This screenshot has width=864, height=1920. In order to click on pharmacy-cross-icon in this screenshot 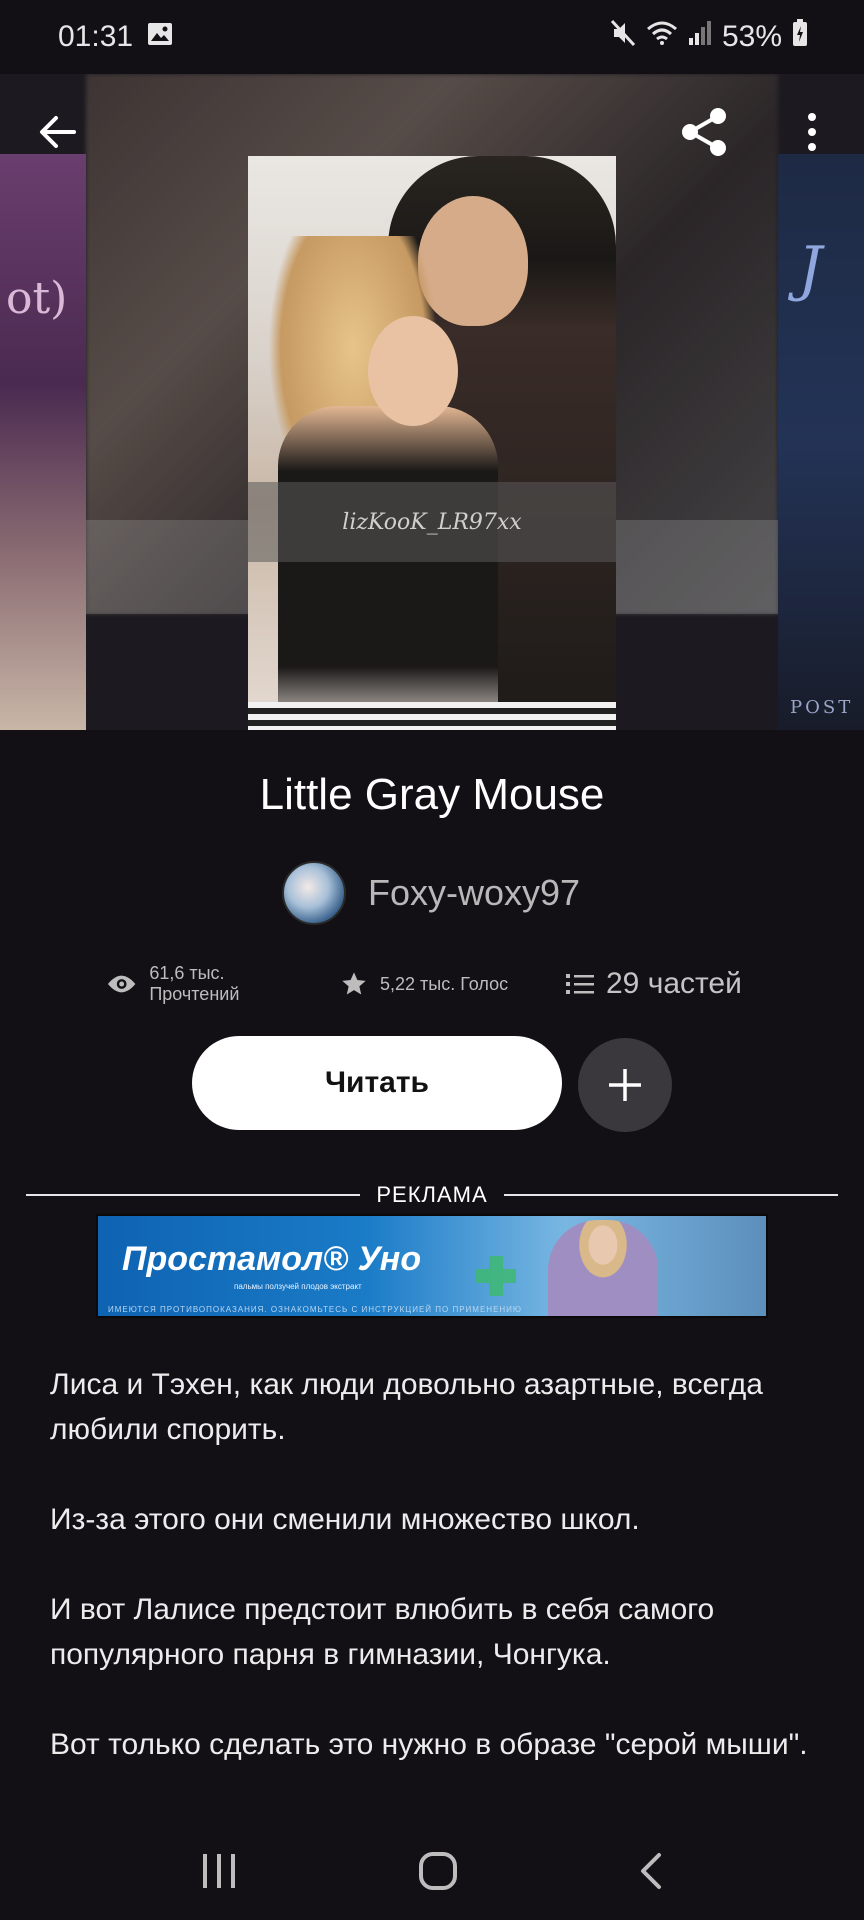, I will do `click(496, 1276)`.